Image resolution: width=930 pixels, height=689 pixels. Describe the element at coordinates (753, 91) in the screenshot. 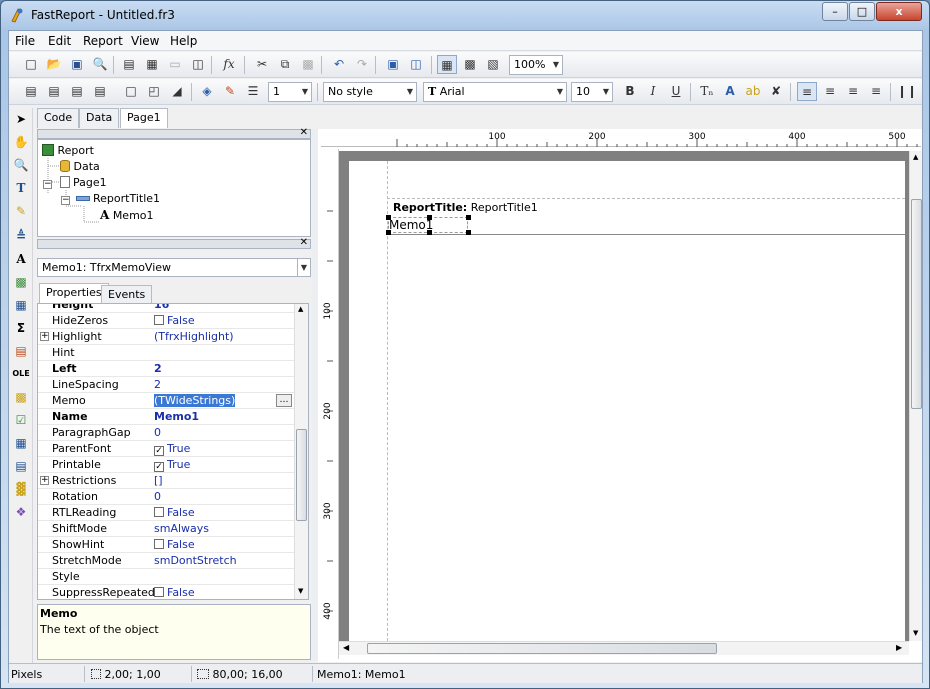

I see `highlight-icon: ab` at that location.